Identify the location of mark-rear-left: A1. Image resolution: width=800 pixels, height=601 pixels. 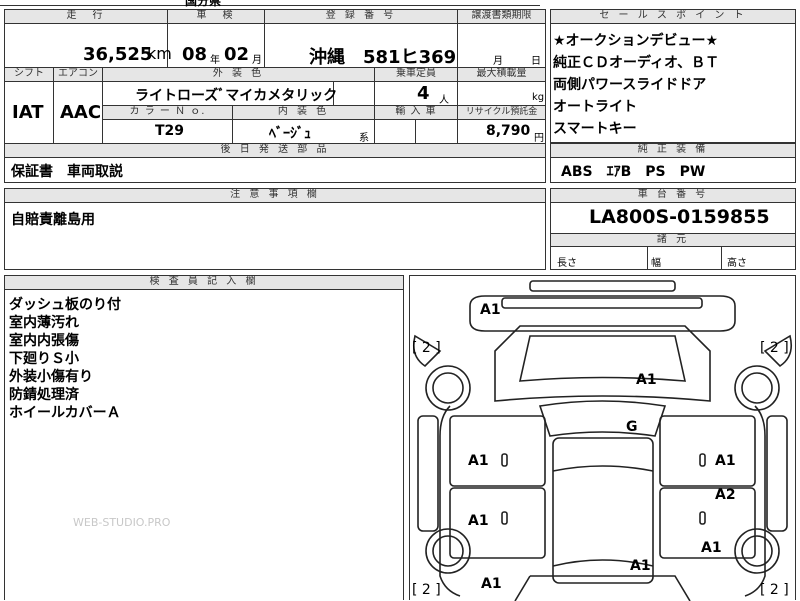
(491, 584).